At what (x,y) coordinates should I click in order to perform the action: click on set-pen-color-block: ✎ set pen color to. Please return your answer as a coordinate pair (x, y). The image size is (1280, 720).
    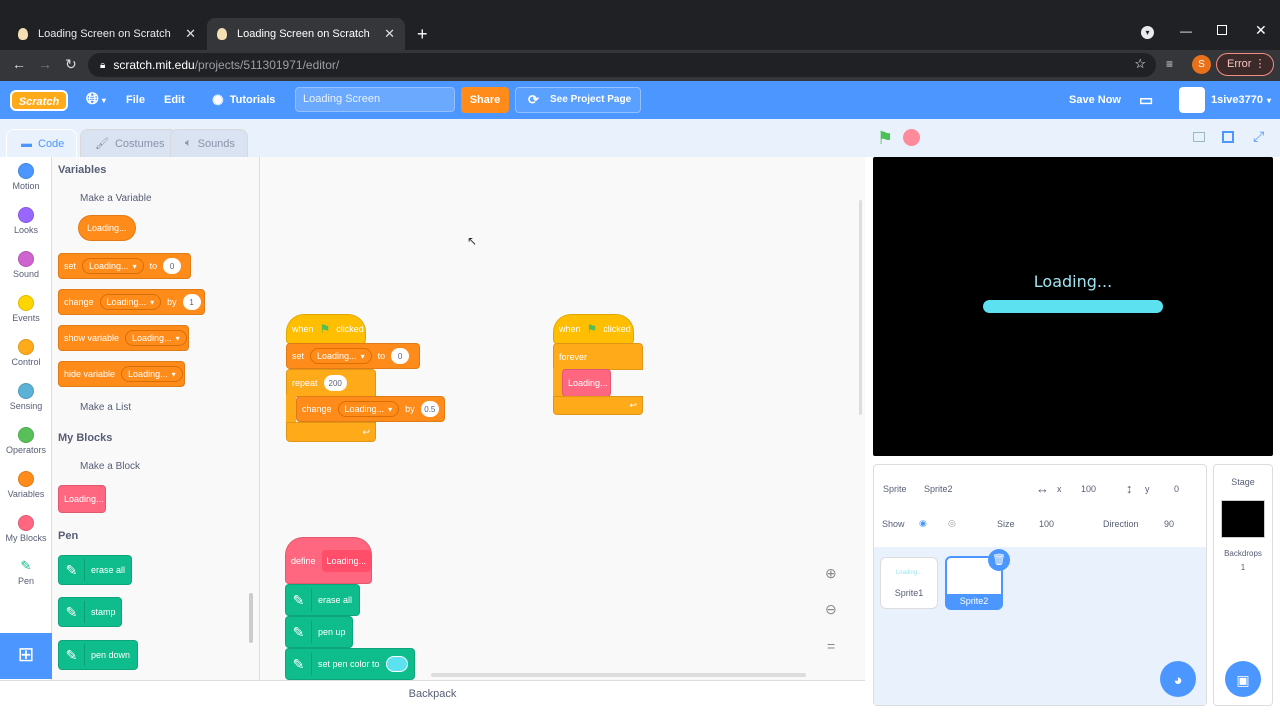
    Looking at the image, I should click on (350, 664).